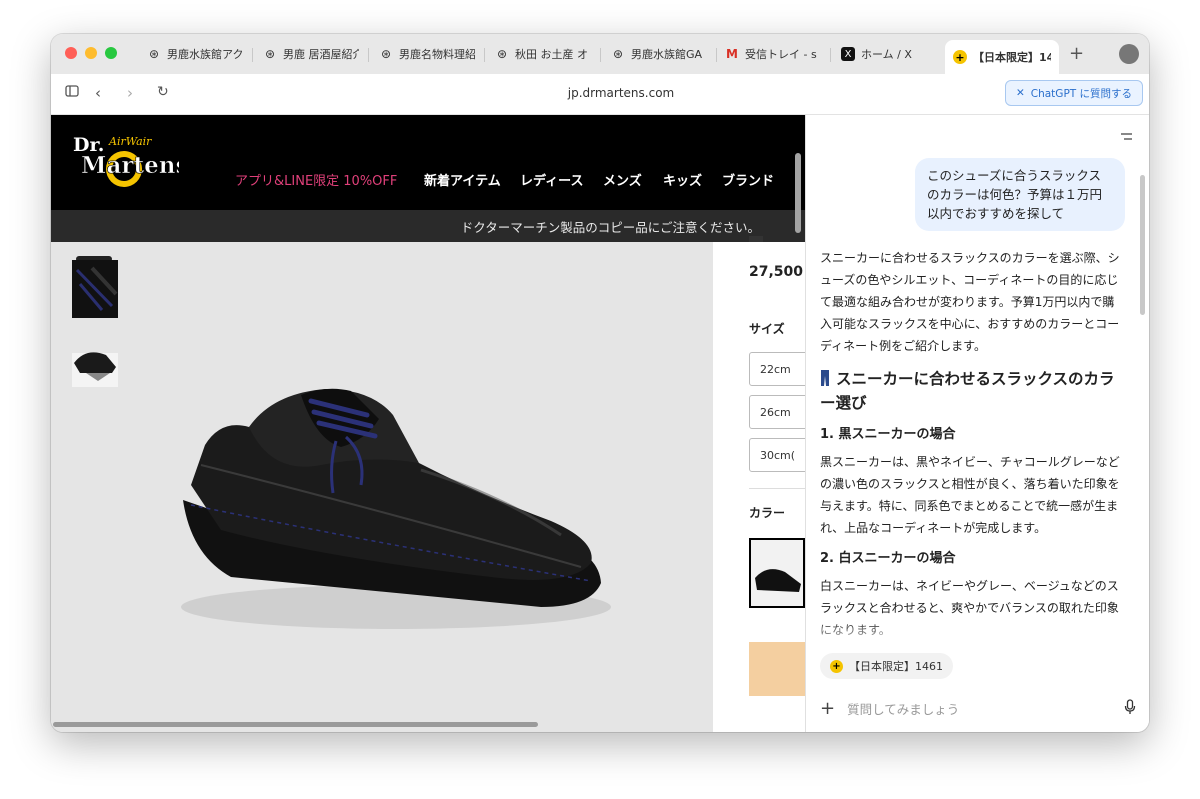 The image size is (1200, 799). I want to click on tab-0: ⊛ 男鹿水族館アク, so click(195, 54).